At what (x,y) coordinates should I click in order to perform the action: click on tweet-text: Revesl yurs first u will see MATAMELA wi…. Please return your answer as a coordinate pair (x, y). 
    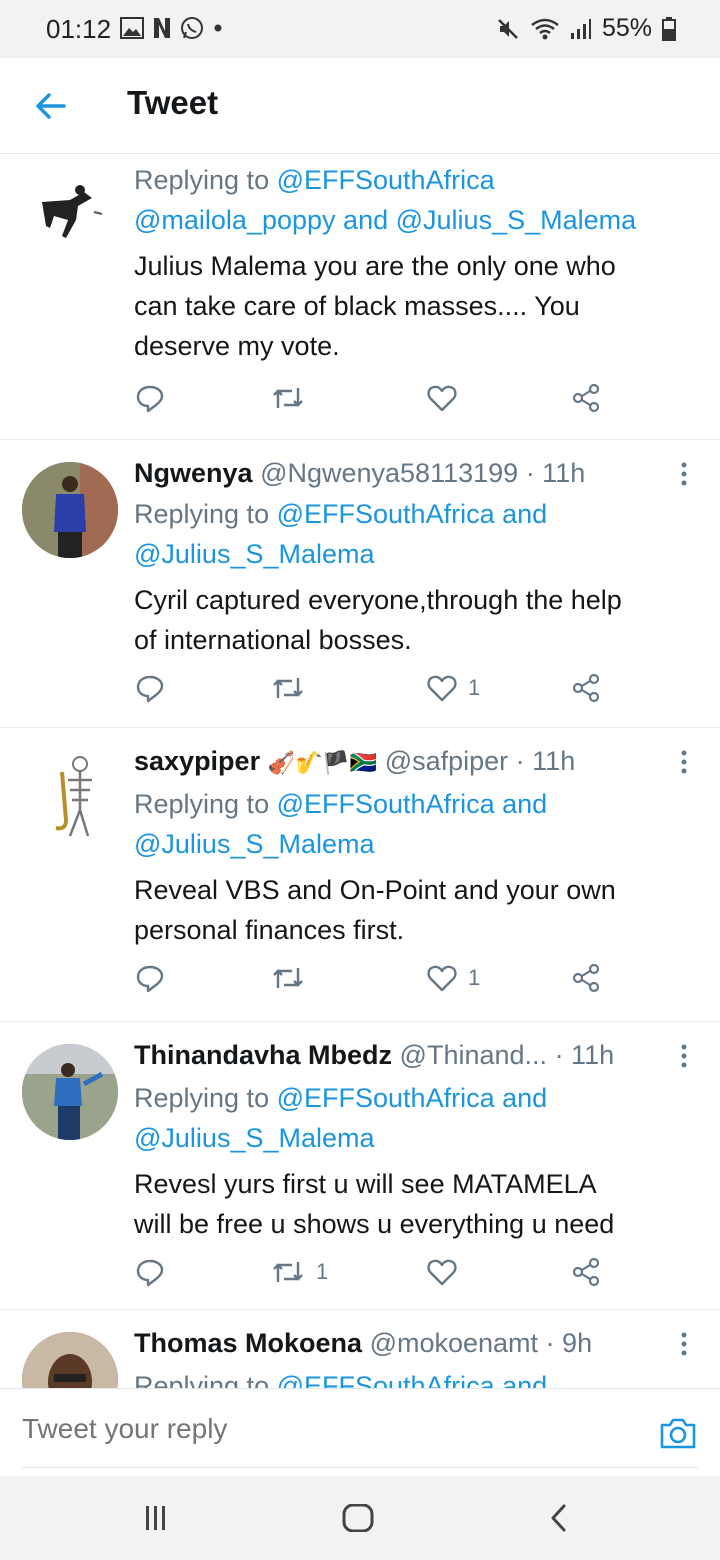
    Looking at the image, I should click on (407, 1204).